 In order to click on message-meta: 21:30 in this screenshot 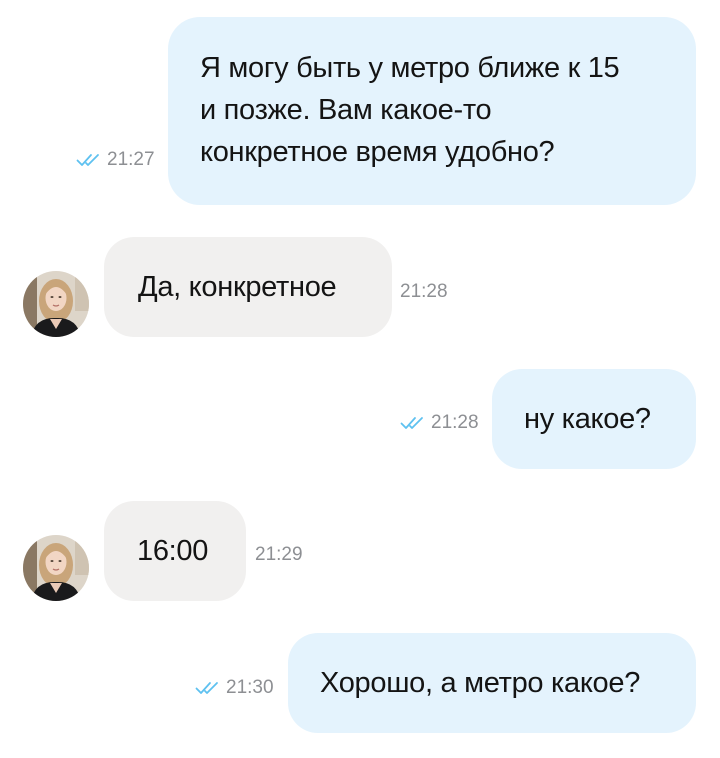, I will do `click(234, 688)`.